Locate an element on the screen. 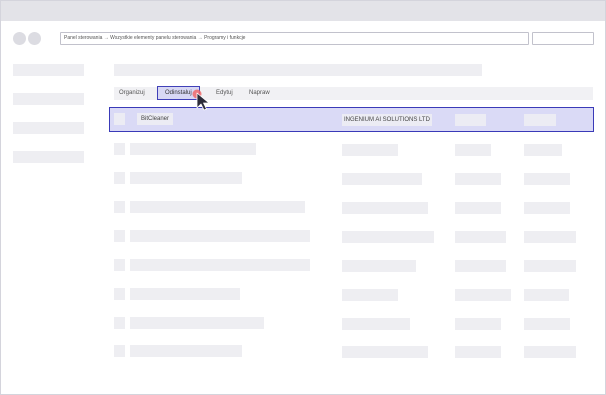 The image size is (606, 395). mouse-pointer-icon is located at coordinates (201, 100).